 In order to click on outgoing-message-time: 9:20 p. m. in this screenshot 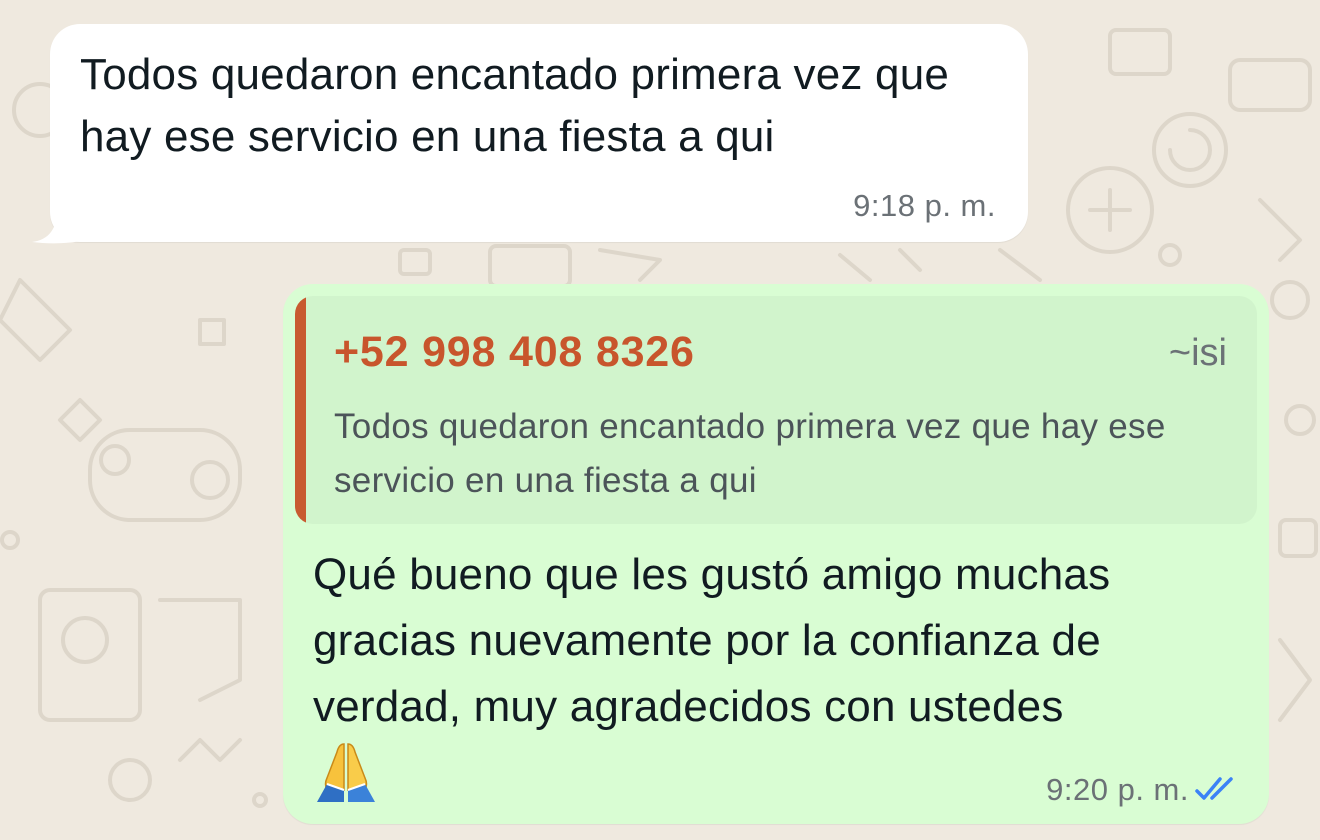, I will do `click(1117, 789)`.